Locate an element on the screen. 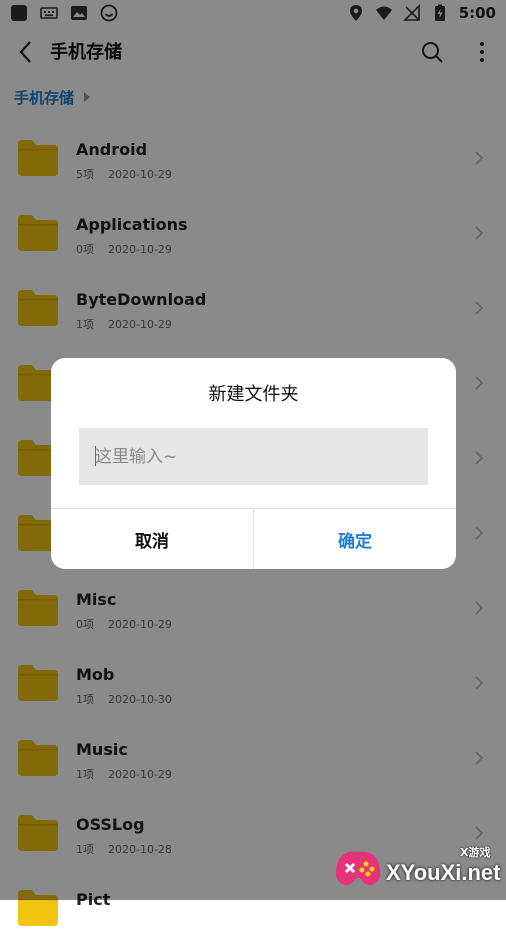 The image size is (506, 945). cancel-button: 取消 is located at coordinates (152, 539).